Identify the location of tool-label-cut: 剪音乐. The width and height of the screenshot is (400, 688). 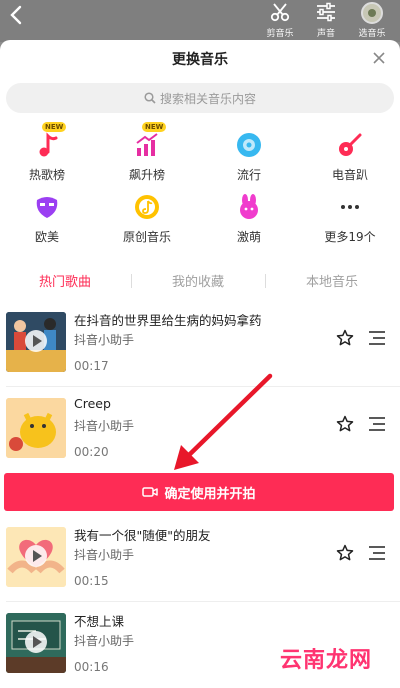
(280, 34).